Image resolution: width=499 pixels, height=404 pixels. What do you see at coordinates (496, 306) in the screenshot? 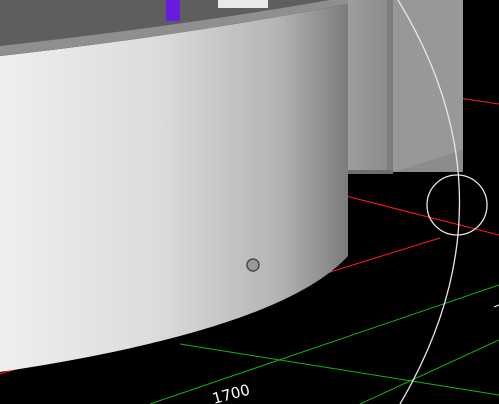
I see `axis-tick` at bounding box center [496, 306].